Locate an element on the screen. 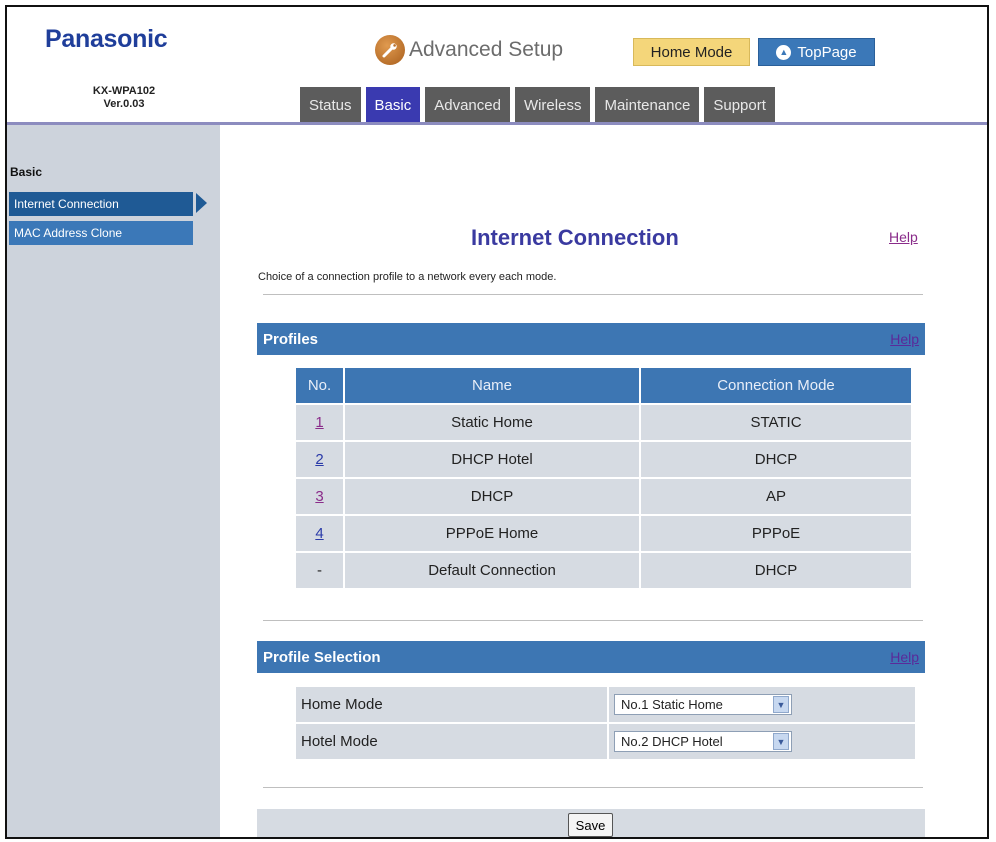  active-pointer-icon is located at coordinates (201, 203).